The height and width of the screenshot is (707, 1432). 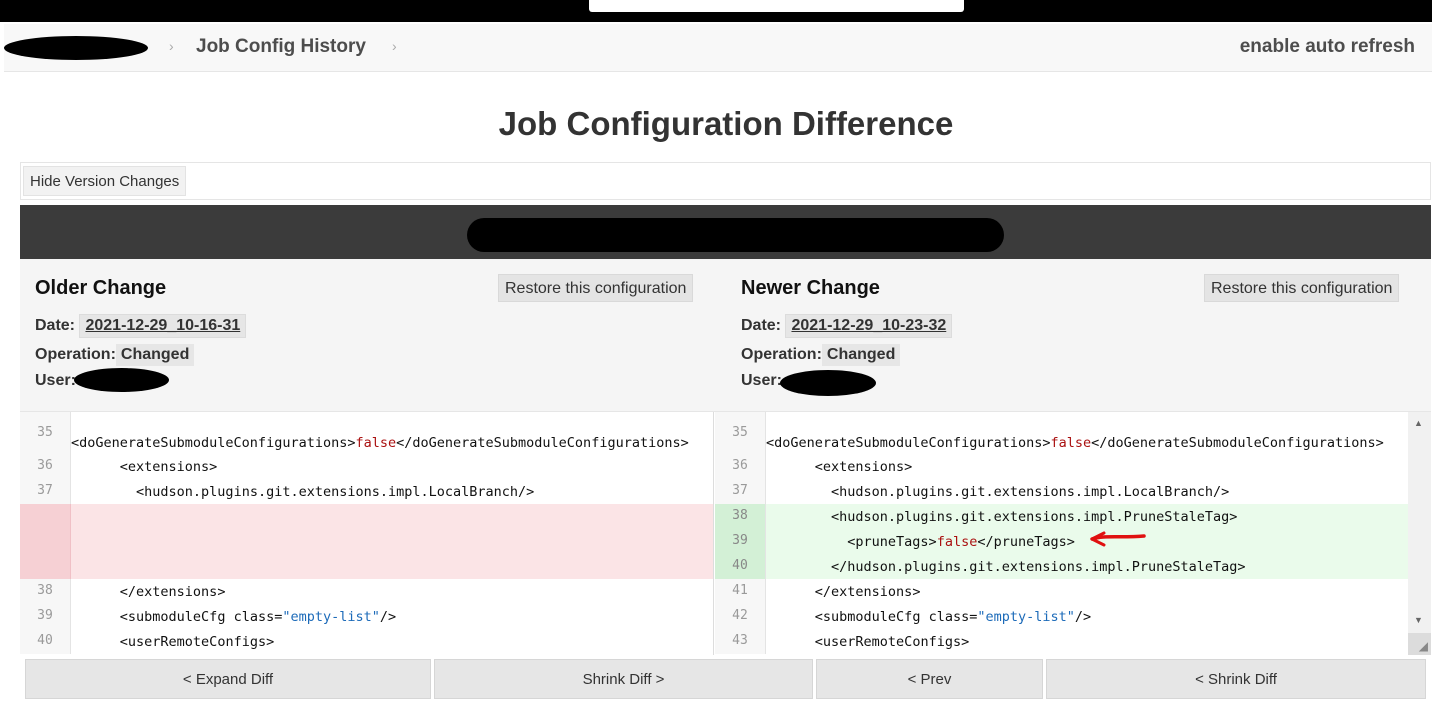 I want to click on restore-older-button: Restore this configuration, so click(x=596, y=288).